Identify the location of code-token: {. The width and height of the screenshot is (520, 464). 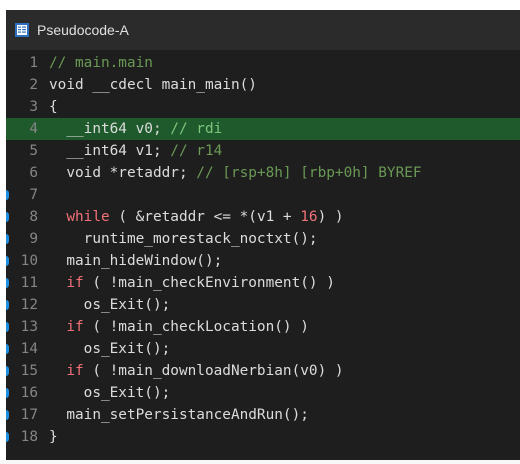
(53, 107).